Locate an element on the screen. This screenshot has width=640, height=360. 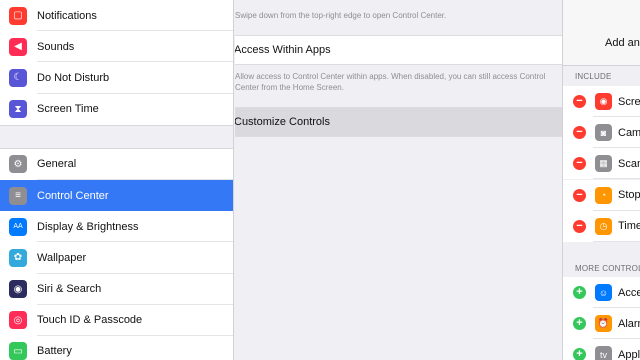
control-row-camera: −◙ Camera is located at coordinates (601, 133).